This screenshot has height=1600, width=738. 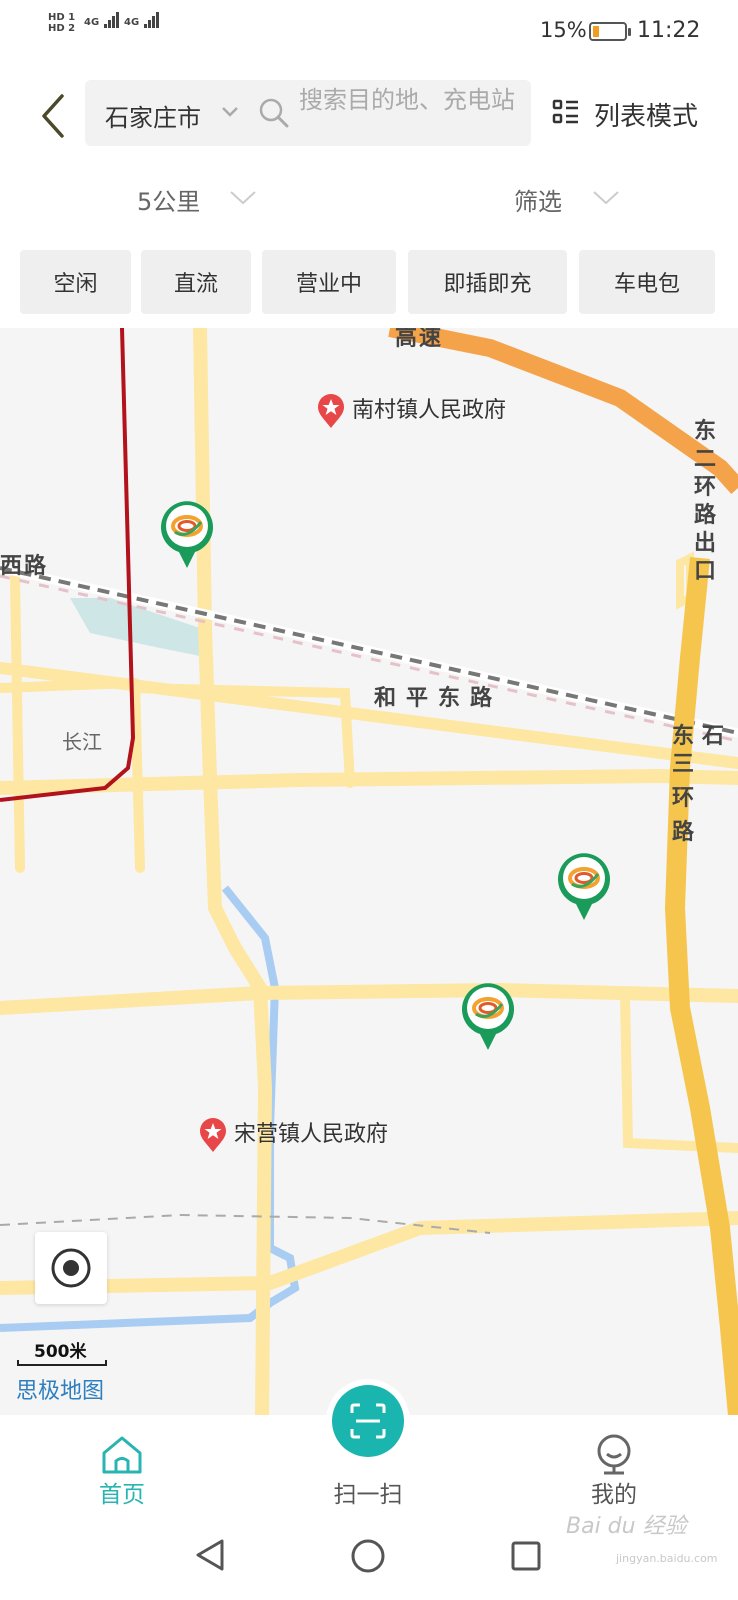 I want to click on area-label-changjiang: 长江, so click(x=82, y=742).